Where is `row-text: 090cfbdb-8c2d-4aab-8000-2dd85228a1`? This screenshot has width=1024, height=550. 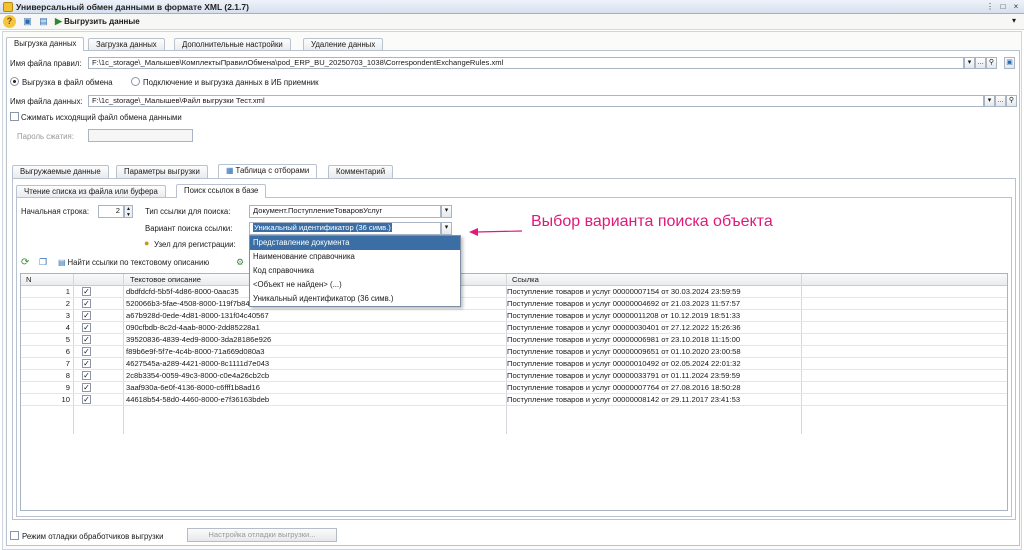
row-text: 090cfbdb-8c2d-4aab-8000-2dd85228a1 is located at coordinates (193, 327).